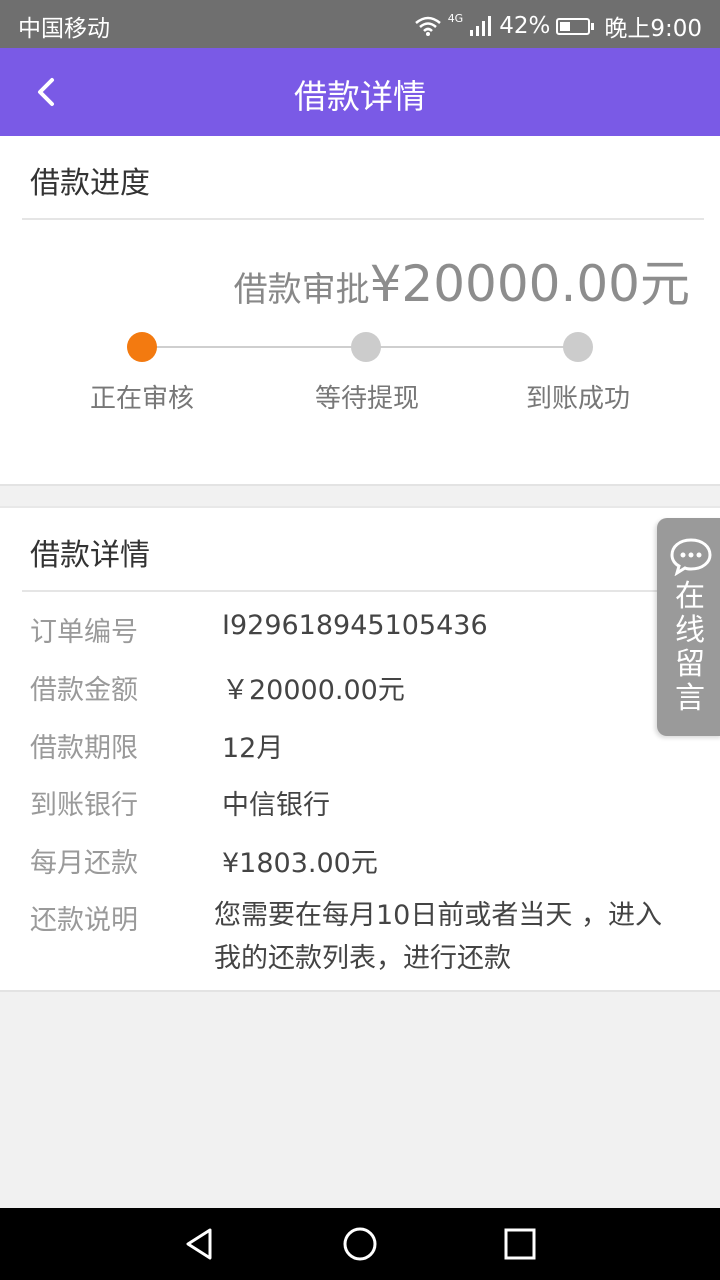 The width and height of the screenshot is (720, 1280). I want to click on clock: 晚上9:00, so click(653, 29).